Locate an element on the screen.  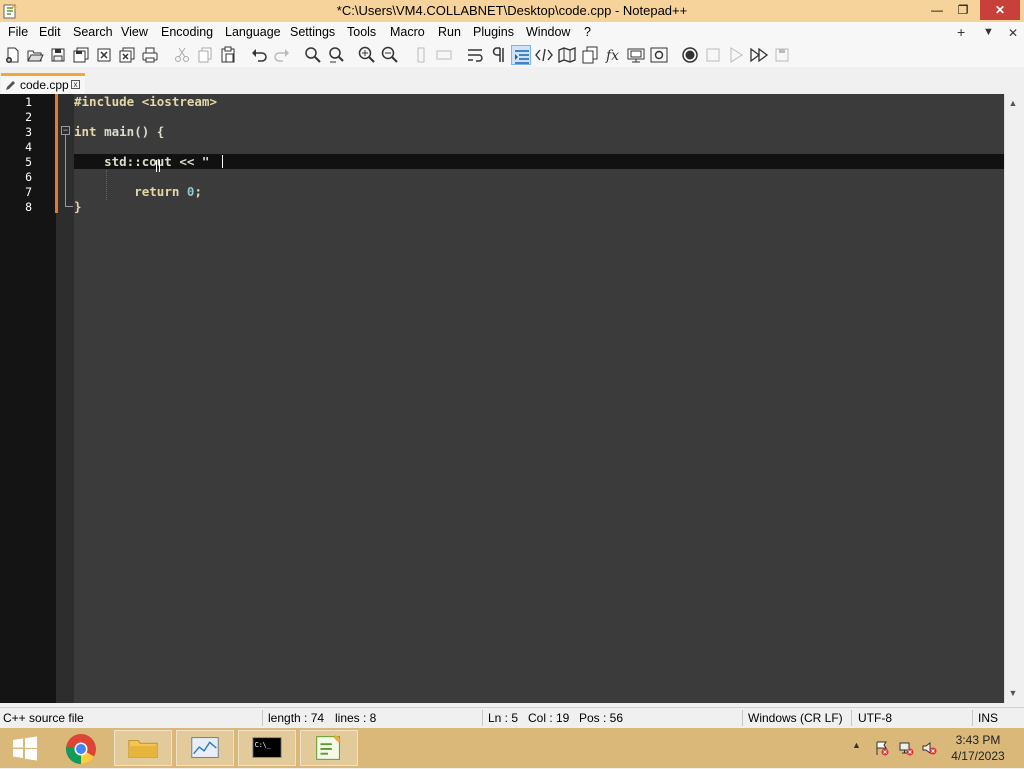
volume-icon is located at coordinates (929, 748).